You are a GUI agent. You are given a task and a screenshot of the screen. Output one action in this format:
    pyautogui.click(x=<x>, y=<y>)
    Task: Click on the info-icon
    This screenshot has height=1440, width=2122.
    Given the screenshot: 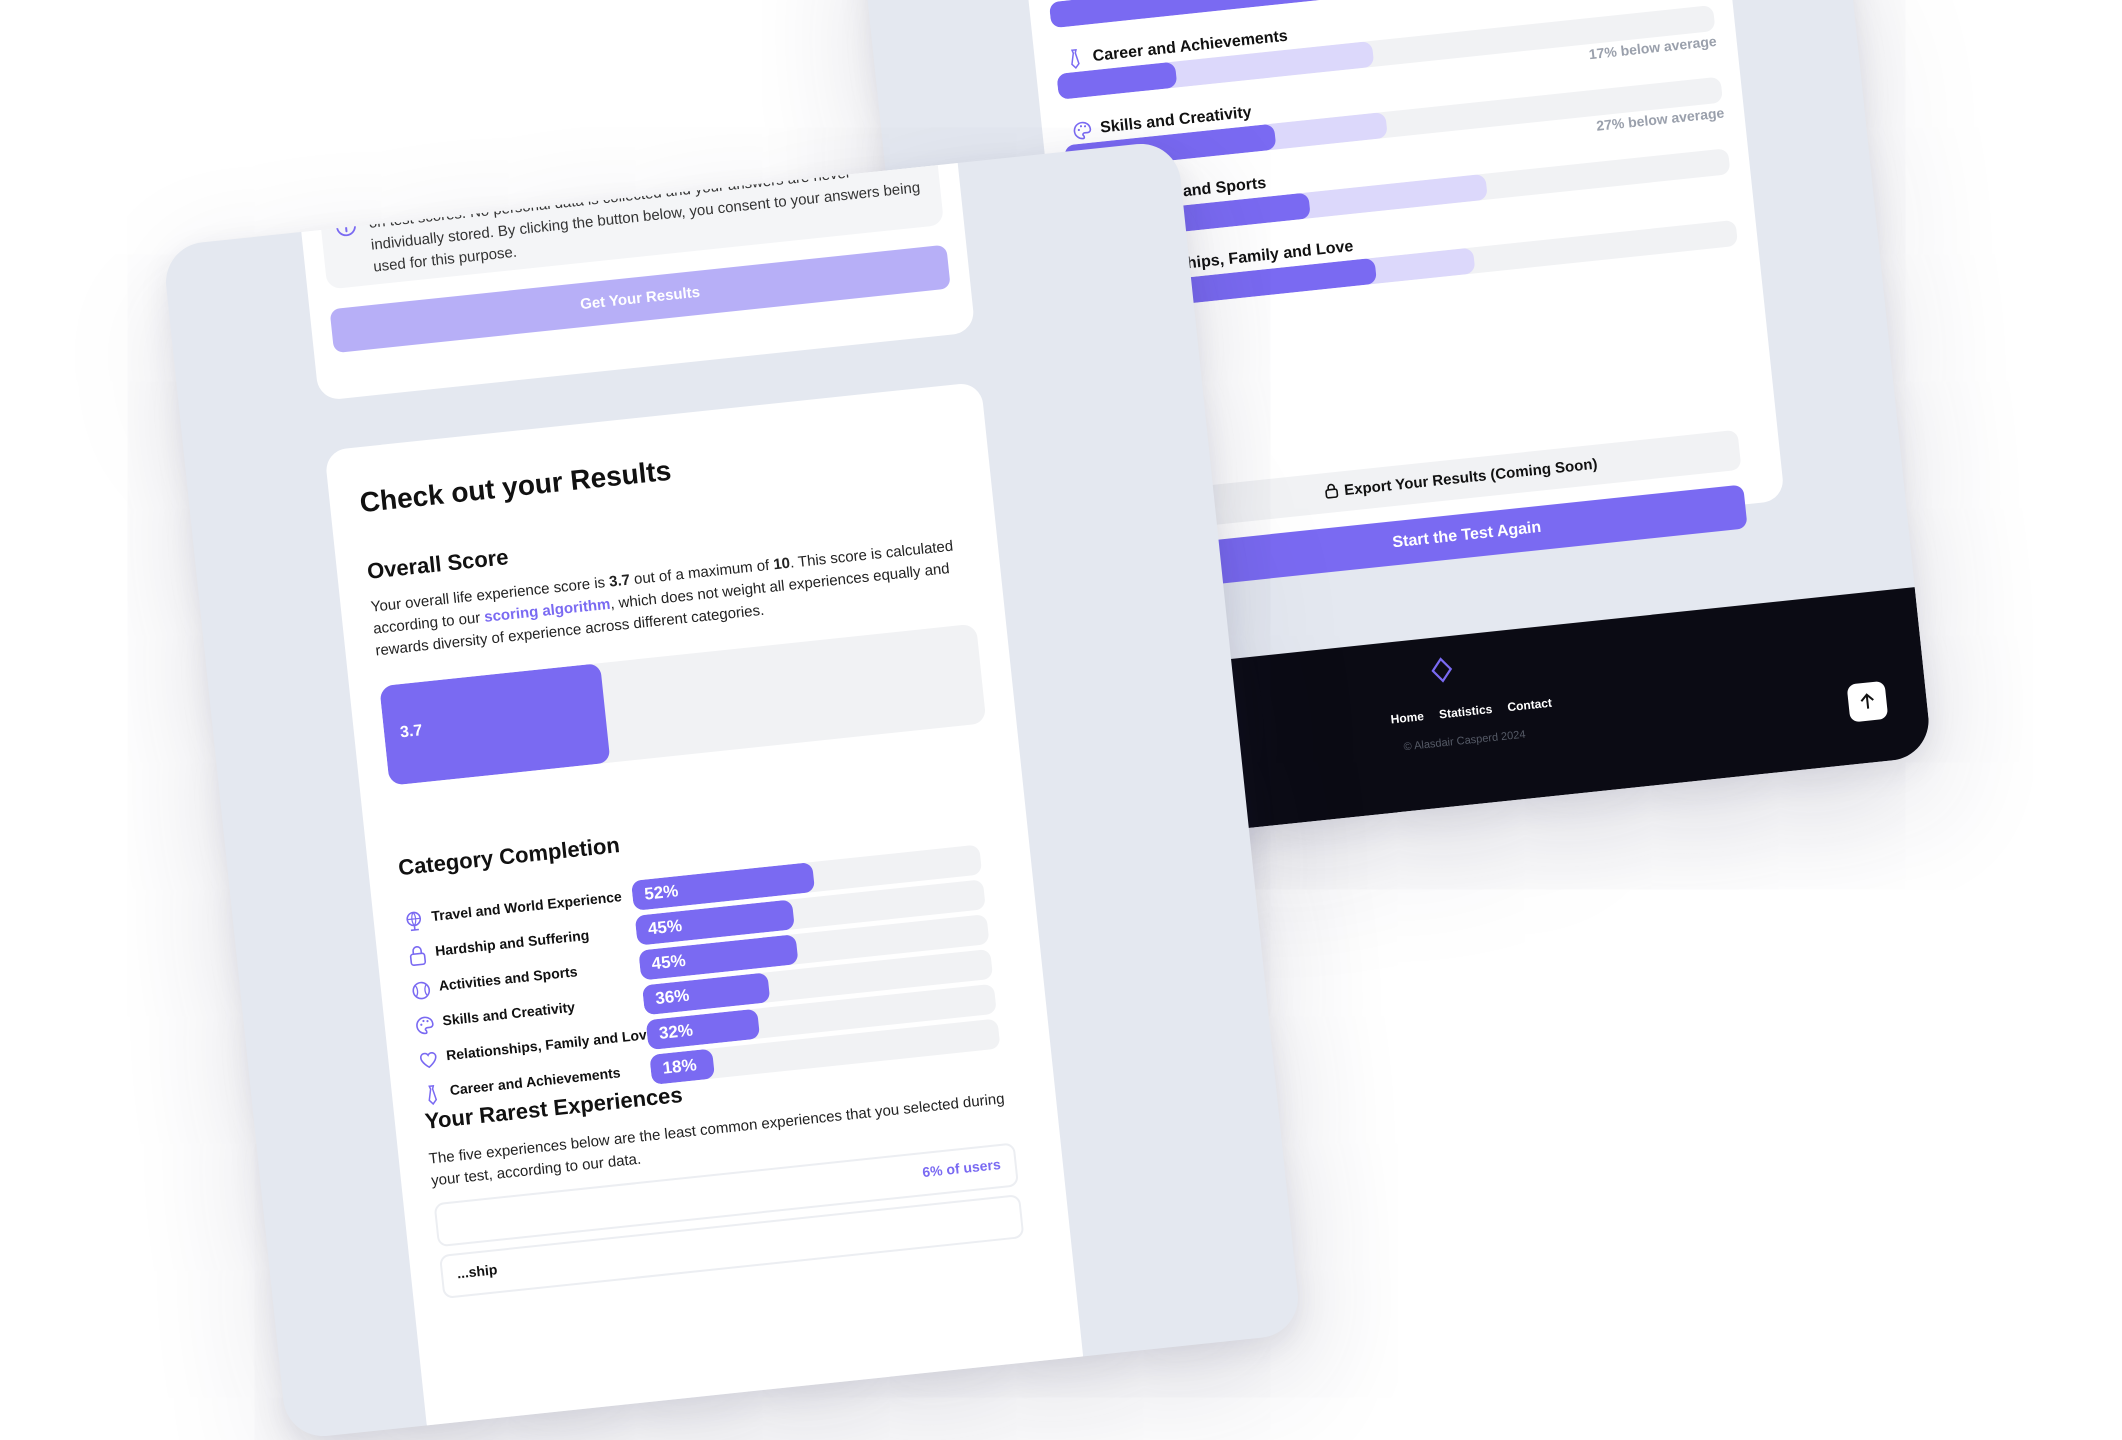 What is the action you would take?
    pyautogui.click(x=346, y=226)
    